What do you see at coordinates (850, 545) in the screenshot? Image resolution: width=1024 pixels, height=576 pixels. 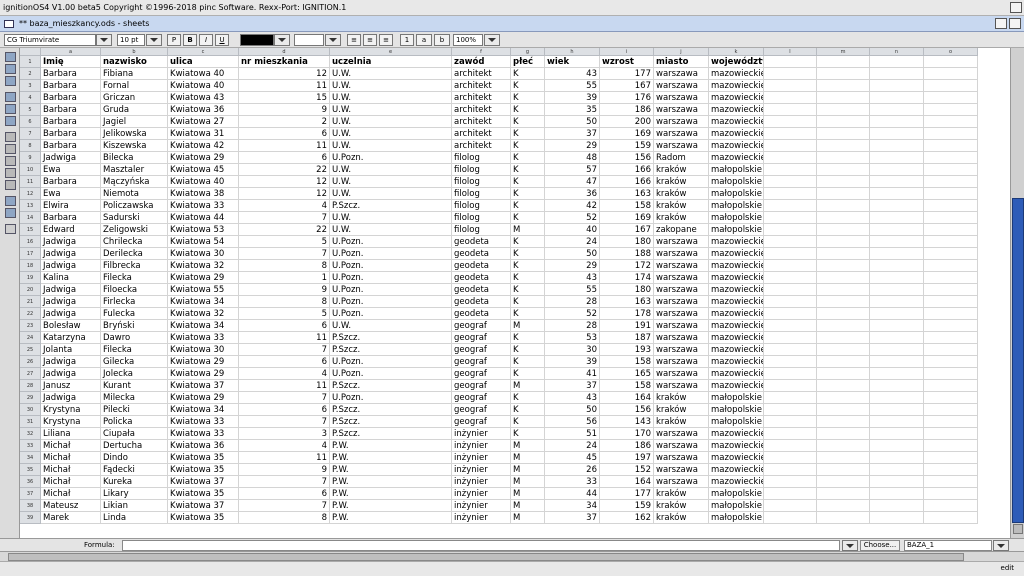 I see `formula-dropdown-icon` at bounding box center [850, 545].